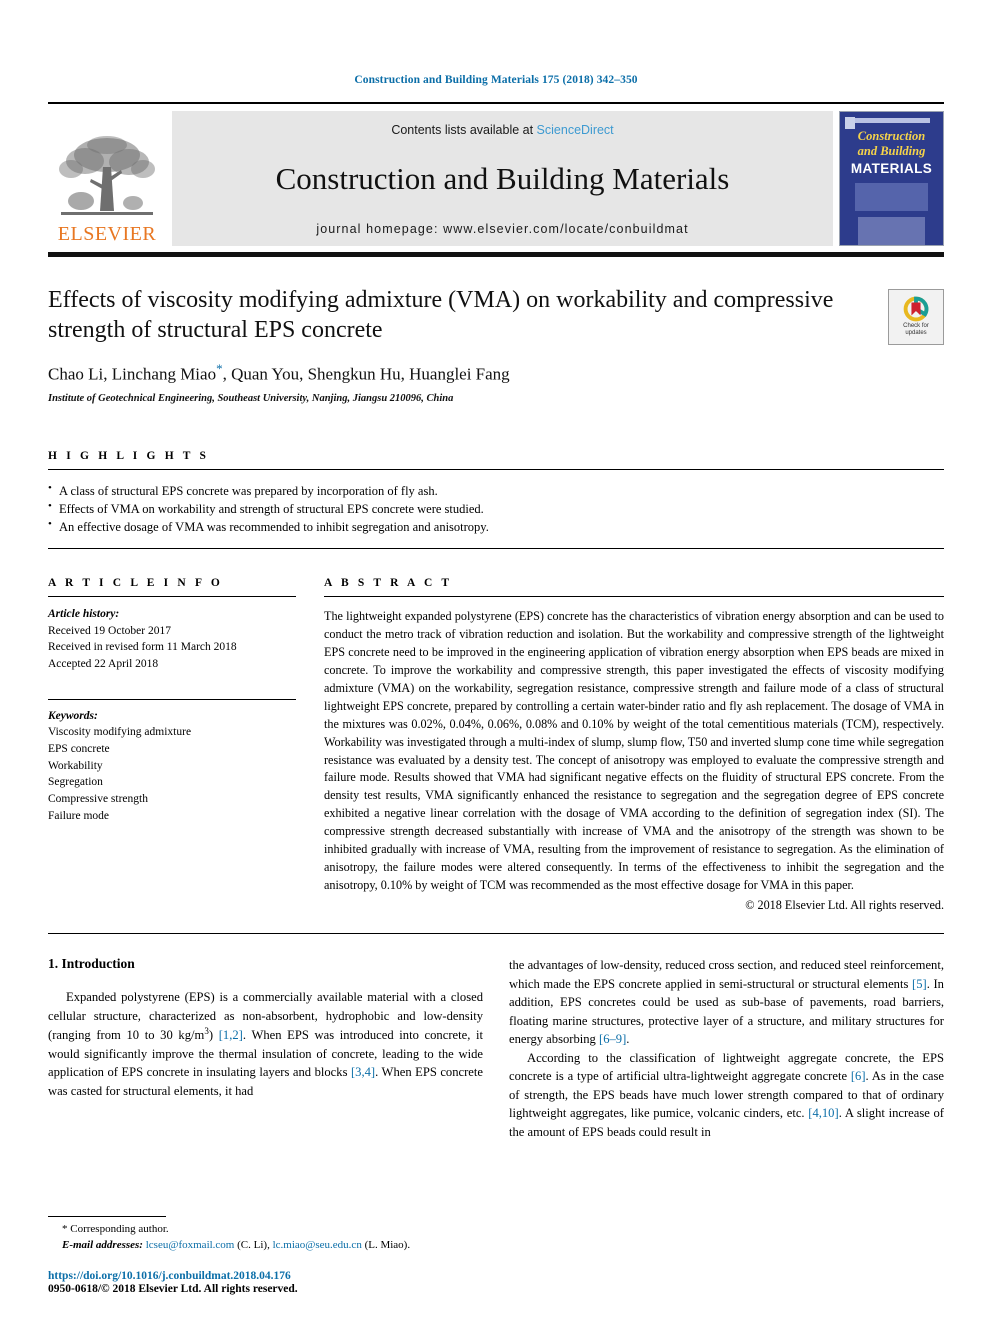 This screenshot has height=1323, width=992. Describe the element at coordinates (91, 963) in the screenshot. I see `section-heading-introduction: 1. Introduction` at that location.